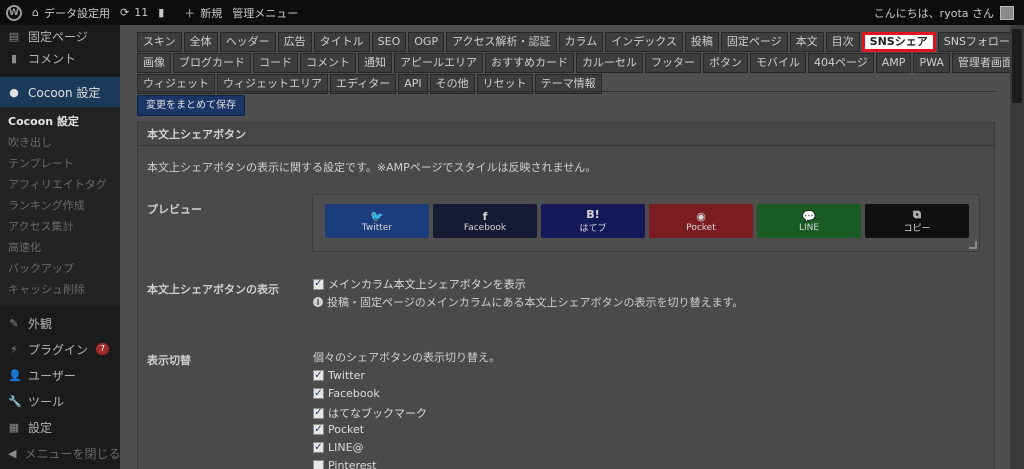 This screenshot has height=469, width=1024. I want to click on tab-row1-11: 固定ページ, so click(754, 42).